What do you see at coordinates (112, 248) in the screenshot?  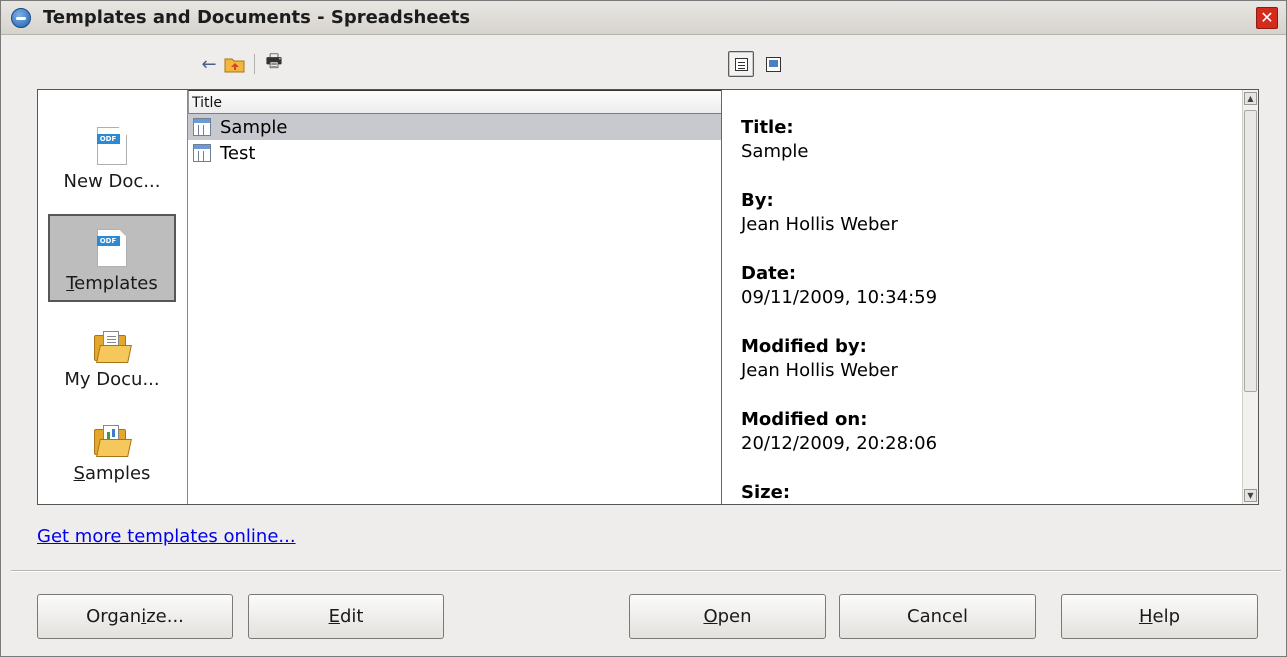 I see `odf-template-icon: ODF` at bounding box center [112, 248].